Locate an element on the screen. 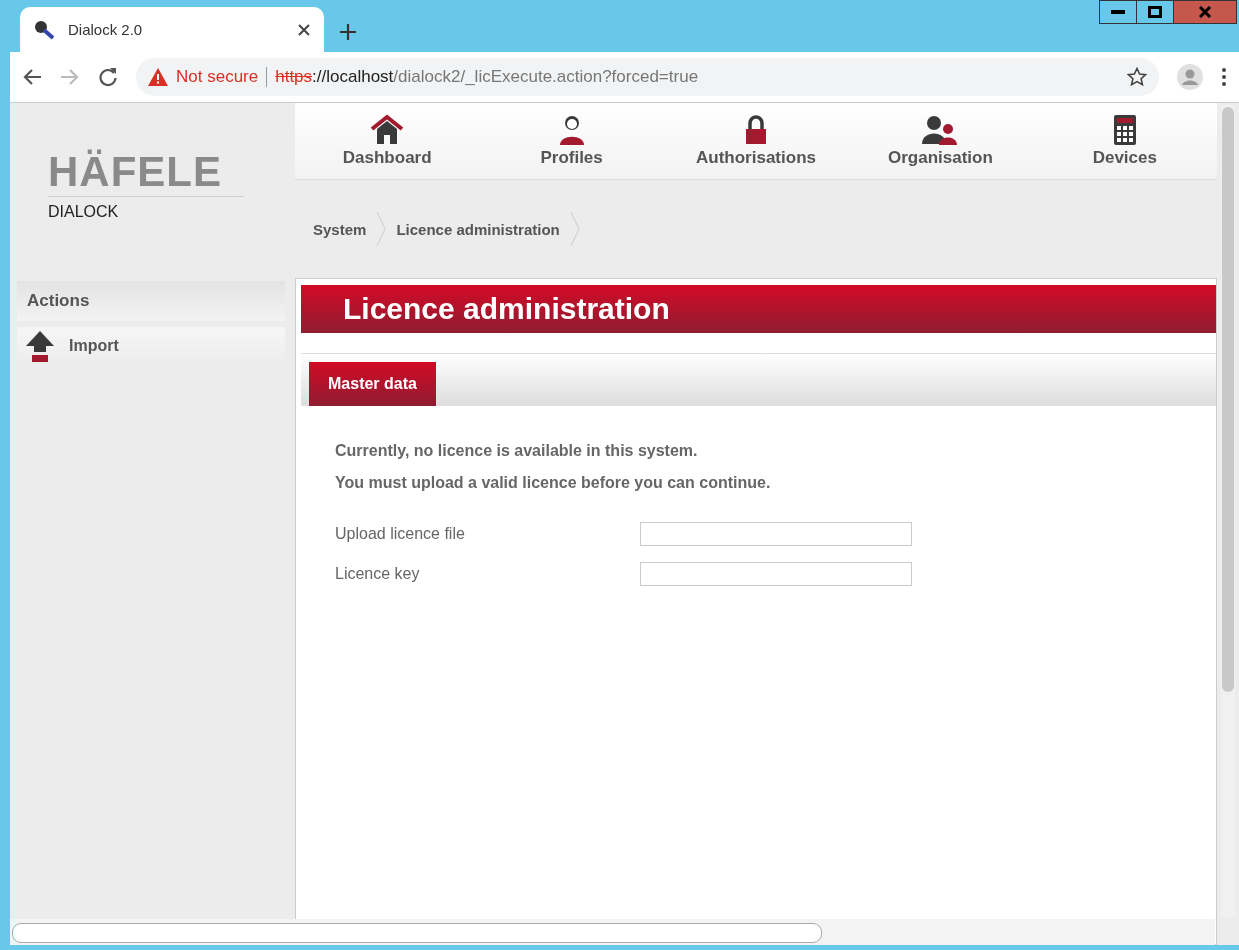 The width and height of the screenshot is (1239, 950). avatar-icon is located at coordinates (1190, 77).